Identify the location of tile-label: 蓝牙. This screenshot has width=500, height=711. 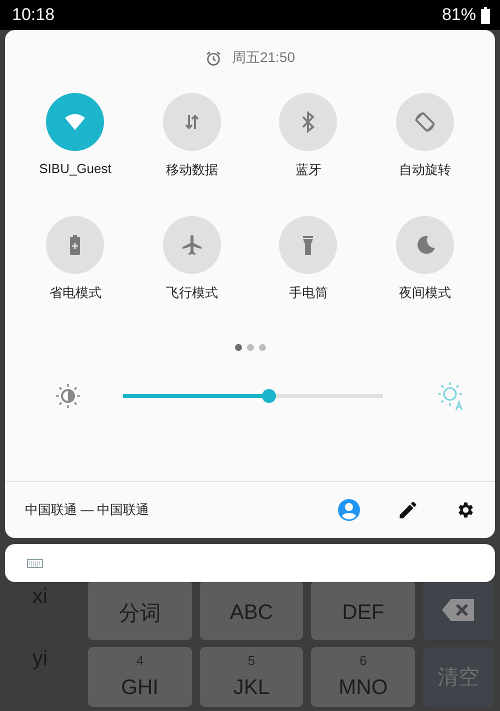
(308, 170).